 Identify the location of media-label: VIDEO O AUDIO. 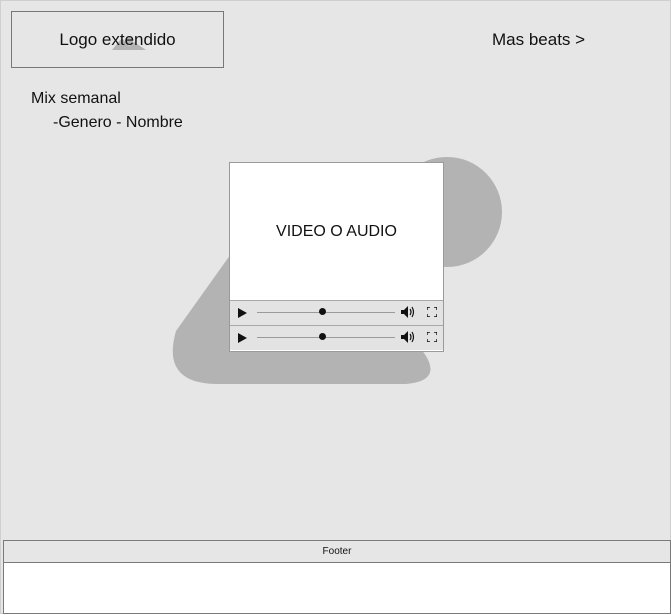
(336, 231).